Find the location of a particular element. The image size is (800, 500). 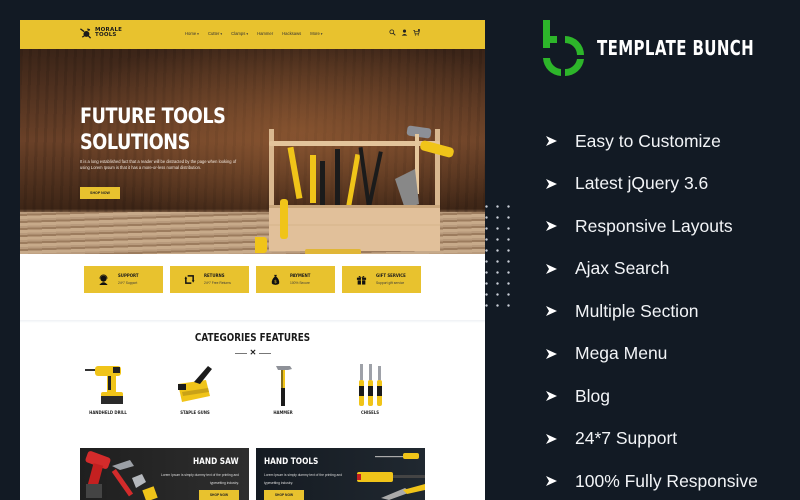

nav-item-home: Home▾ is located at coordinates (192, 33).